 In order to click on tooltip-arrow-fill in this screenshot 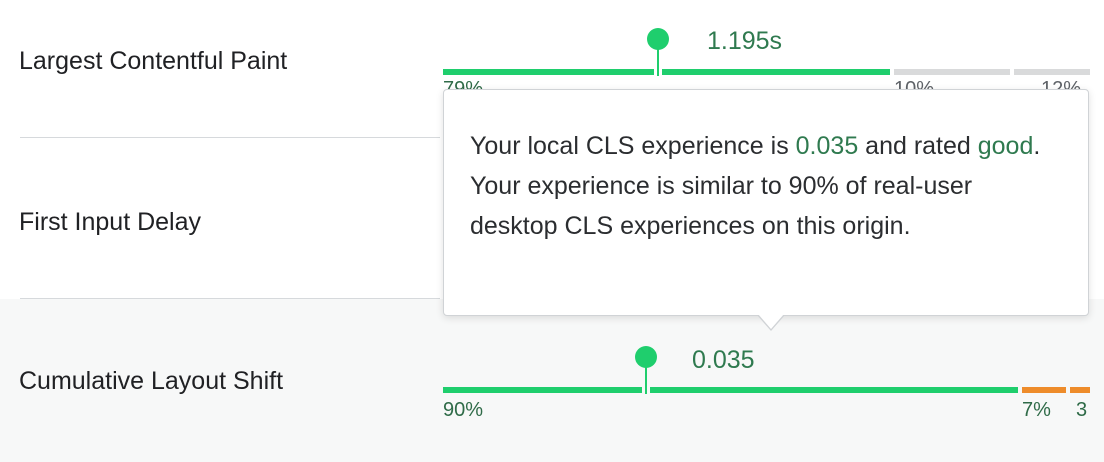, I will do `click(771, 321)`.